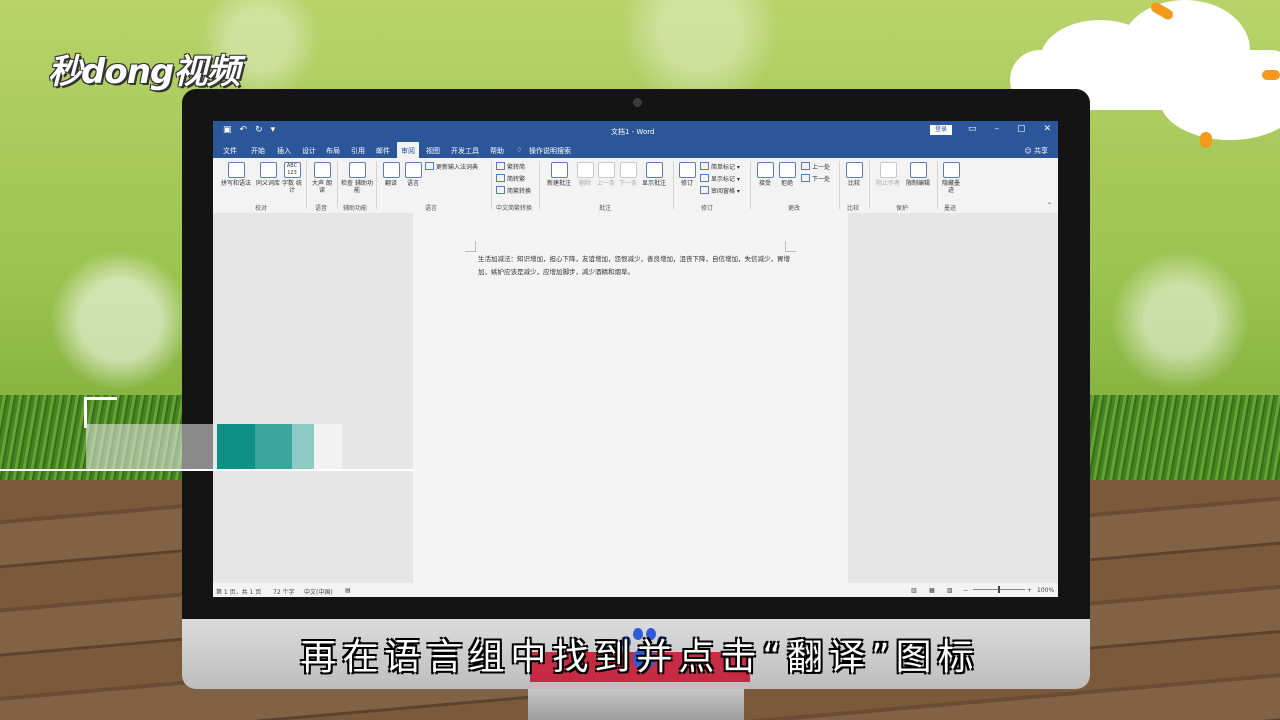 This screenshot has height=720, width=1280. I want to click on decorative-color-blocks, so click(214, 447).